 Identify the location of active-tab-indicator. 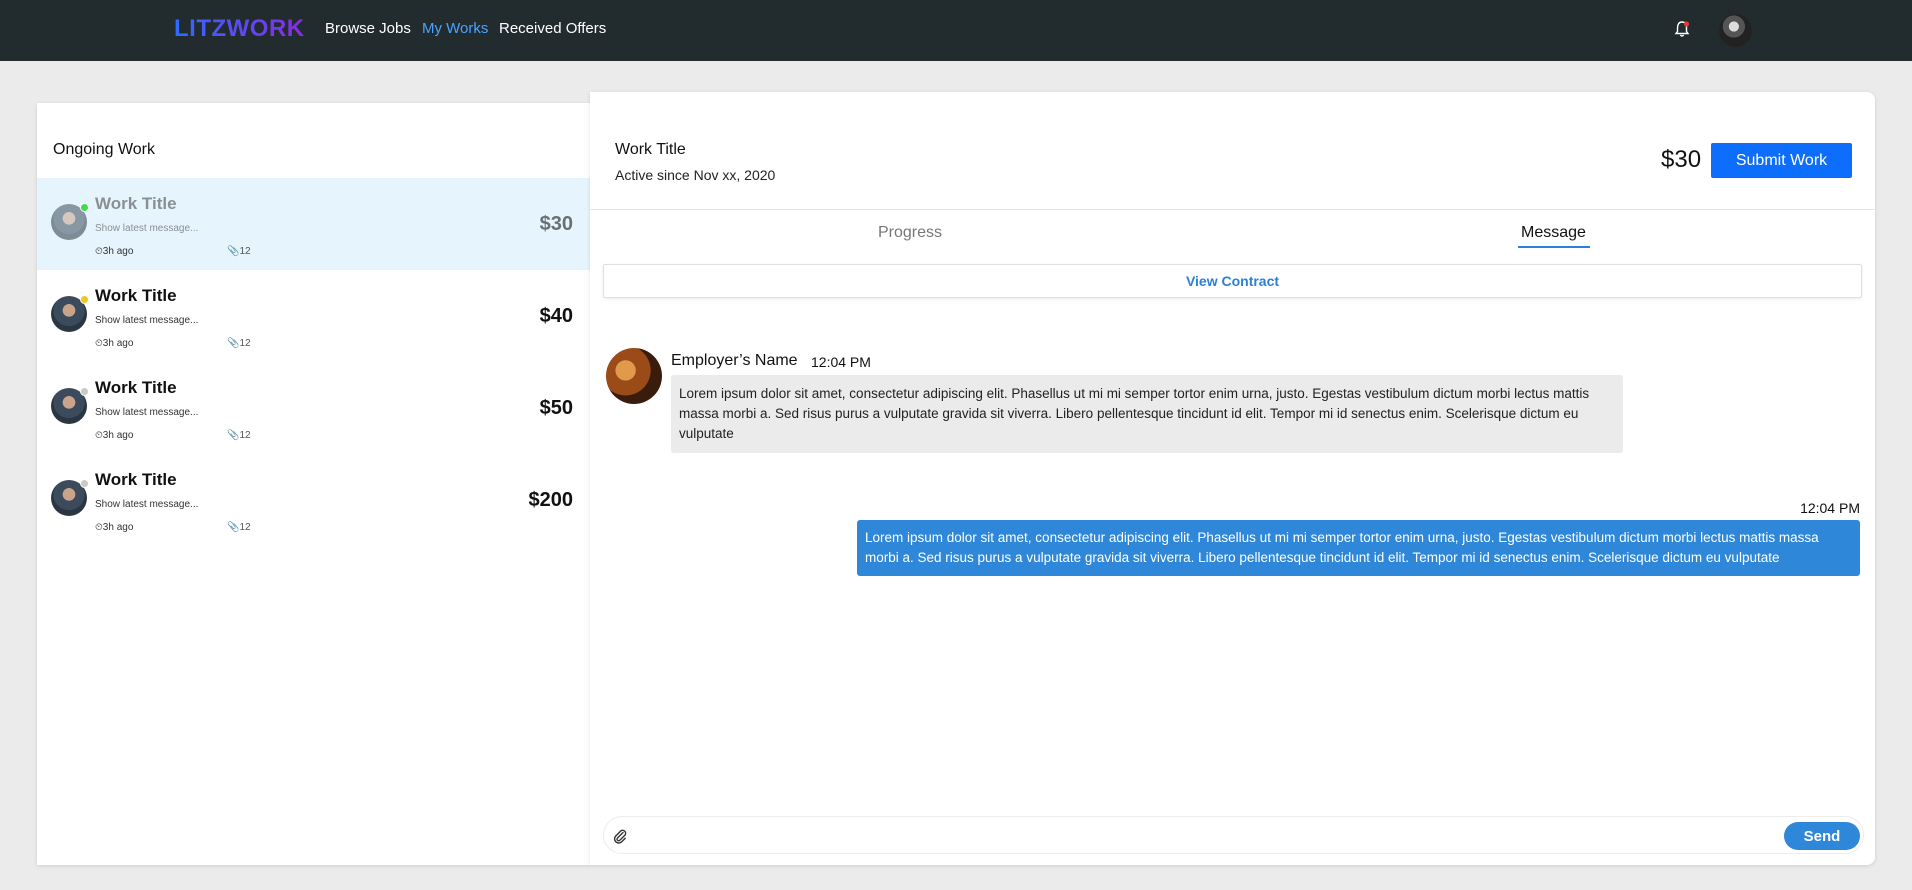
(1554, 247).